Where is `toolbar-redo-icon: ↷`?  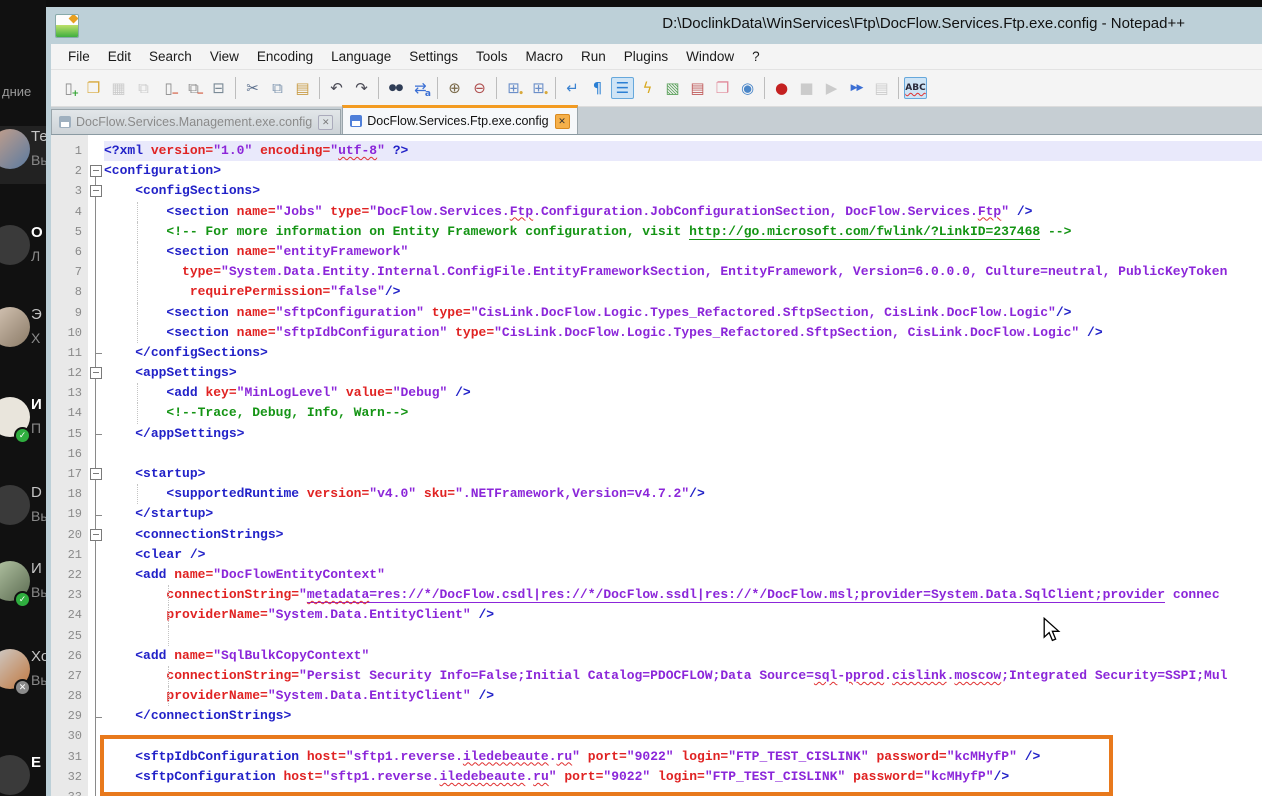
toolbar-redo-icon: ↷ is located at coordinates (361, 88).